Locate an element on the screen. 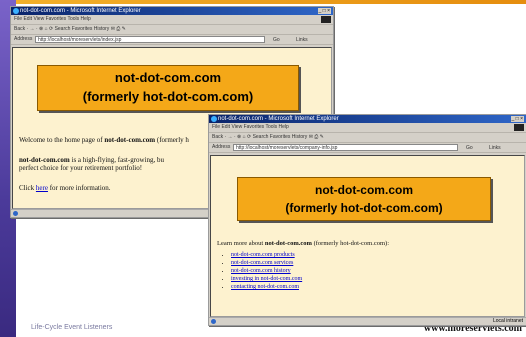  info-link-item: not-dot-com.com services is located at coordinates (266, 263).